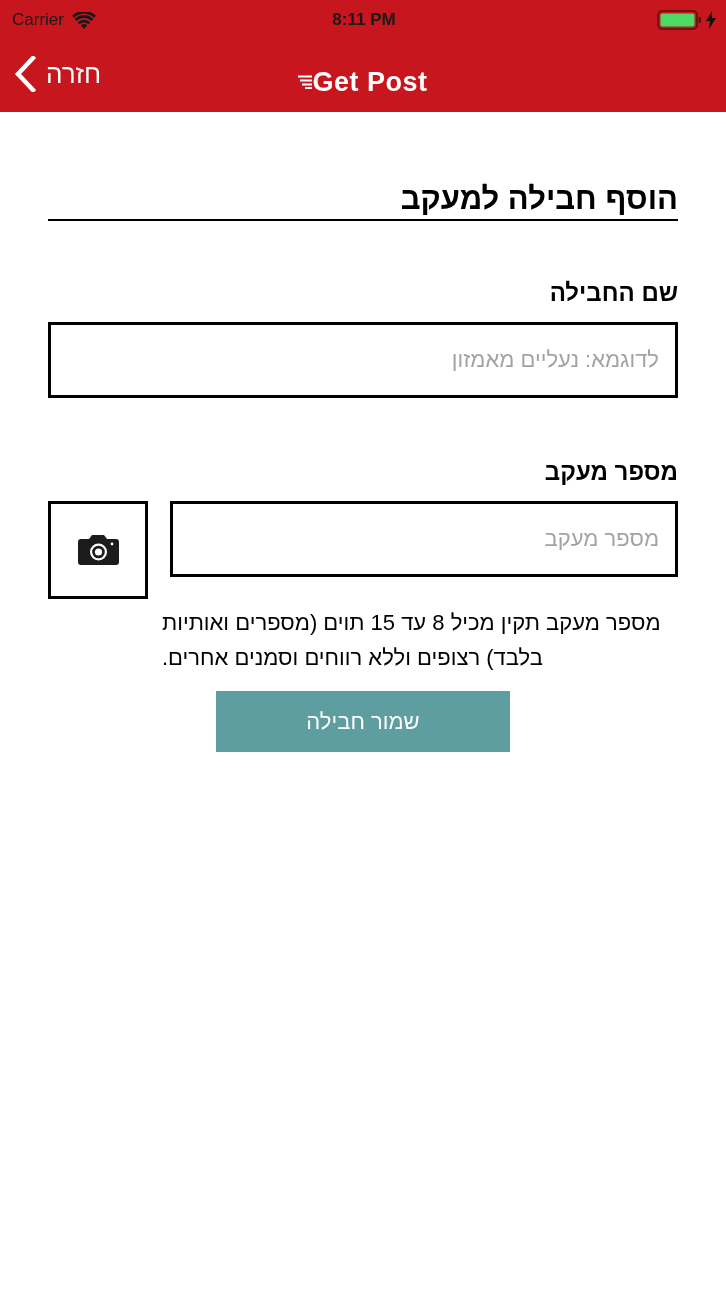 The width and height of the screenshot is (726, 1290). I want to click on tracking-number-field: מספר מעקב, so click(424, 538).